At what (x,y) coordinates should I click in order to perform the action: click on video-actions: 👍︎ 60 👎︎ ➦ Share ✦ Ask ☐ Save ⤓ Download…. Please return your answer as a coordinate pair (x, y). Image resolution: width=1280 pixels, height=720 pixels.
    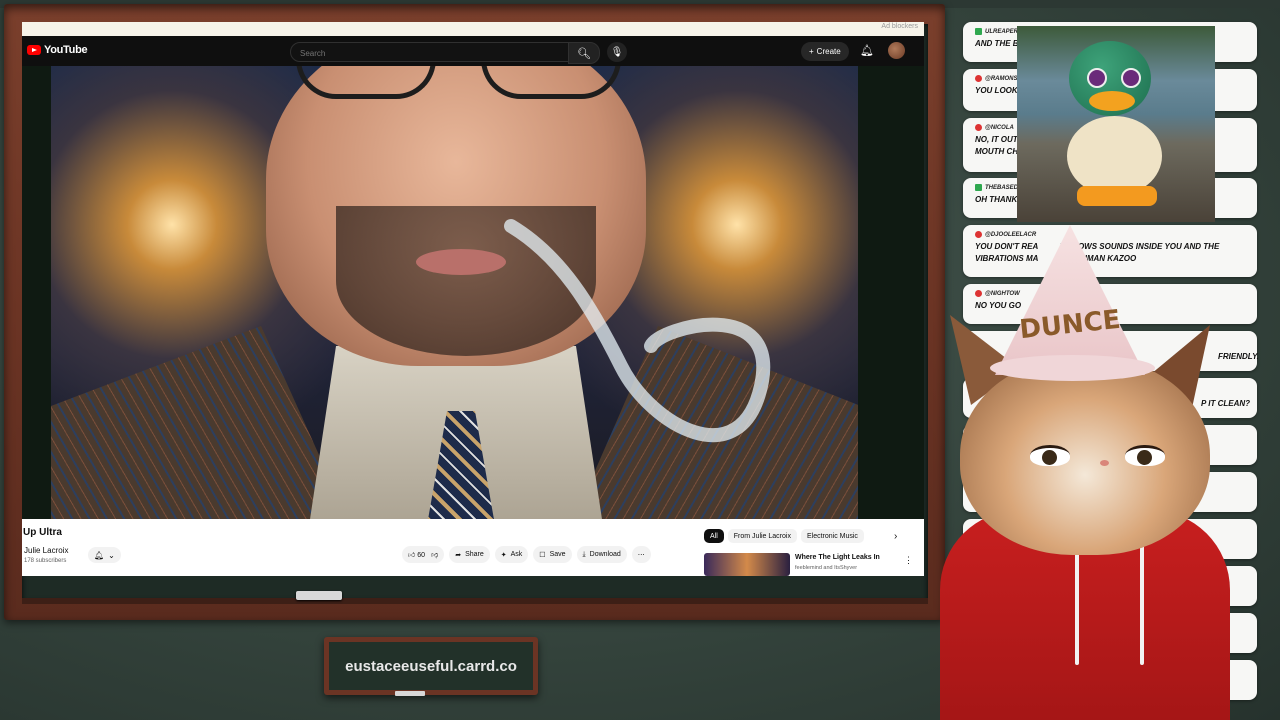
    Looking at the image, I should click on (526, 554).